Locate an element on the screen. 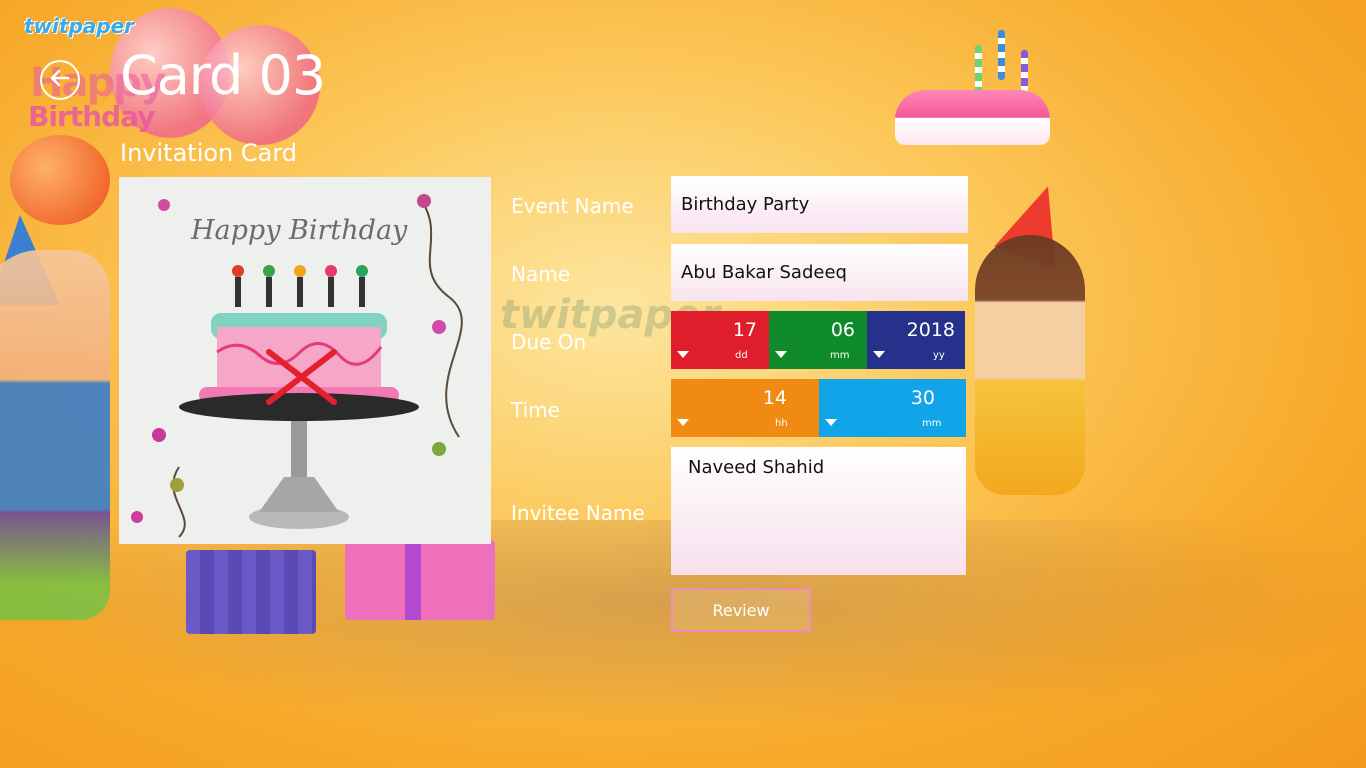 Image resolution: width=1366 pixels, height=768 pixels. due-on-label: Due On is located at coordinates (549, 342).